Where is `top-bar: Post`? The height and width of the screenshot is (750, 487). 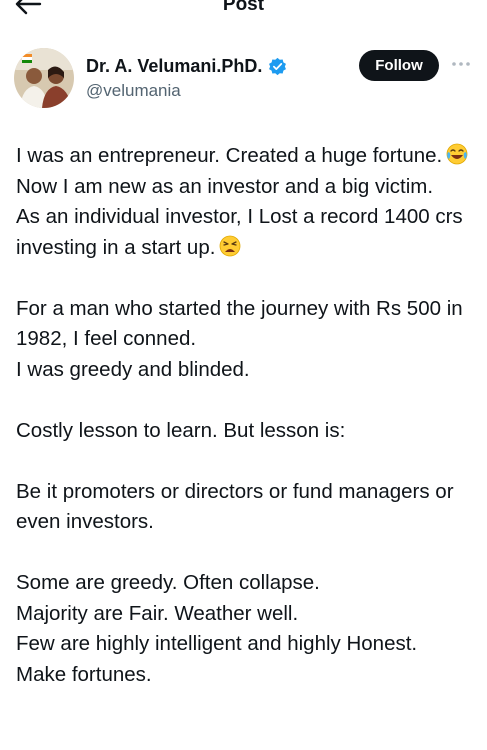
top-bar: Post is located at coordinates (243, 14).